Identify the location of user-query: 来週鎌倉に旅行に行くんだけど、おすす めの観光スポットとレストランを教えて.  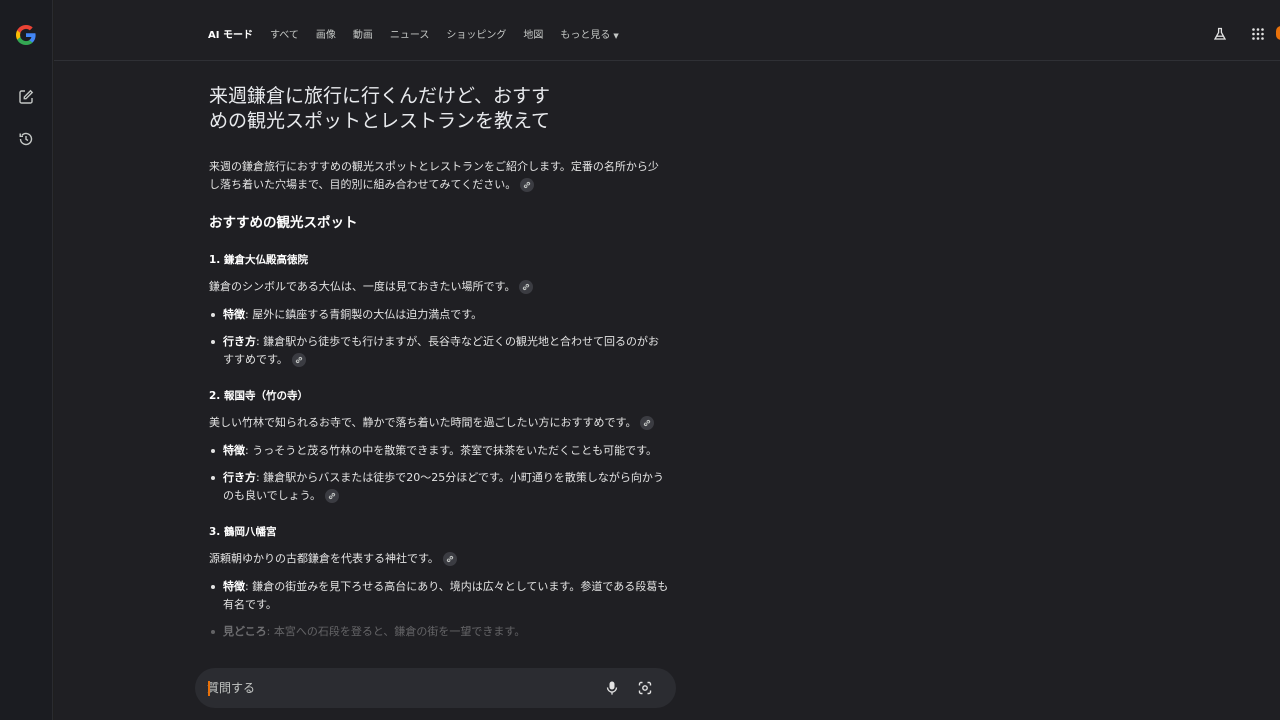
(389, 109).